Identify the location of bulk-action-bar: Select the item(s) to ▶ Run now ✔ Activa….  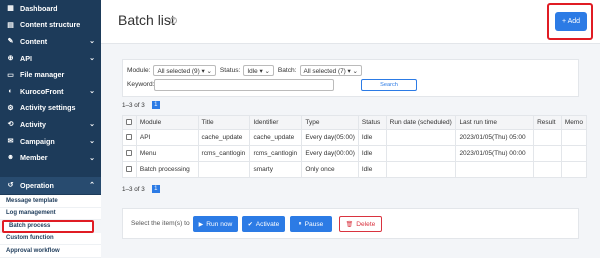
(350, 223).